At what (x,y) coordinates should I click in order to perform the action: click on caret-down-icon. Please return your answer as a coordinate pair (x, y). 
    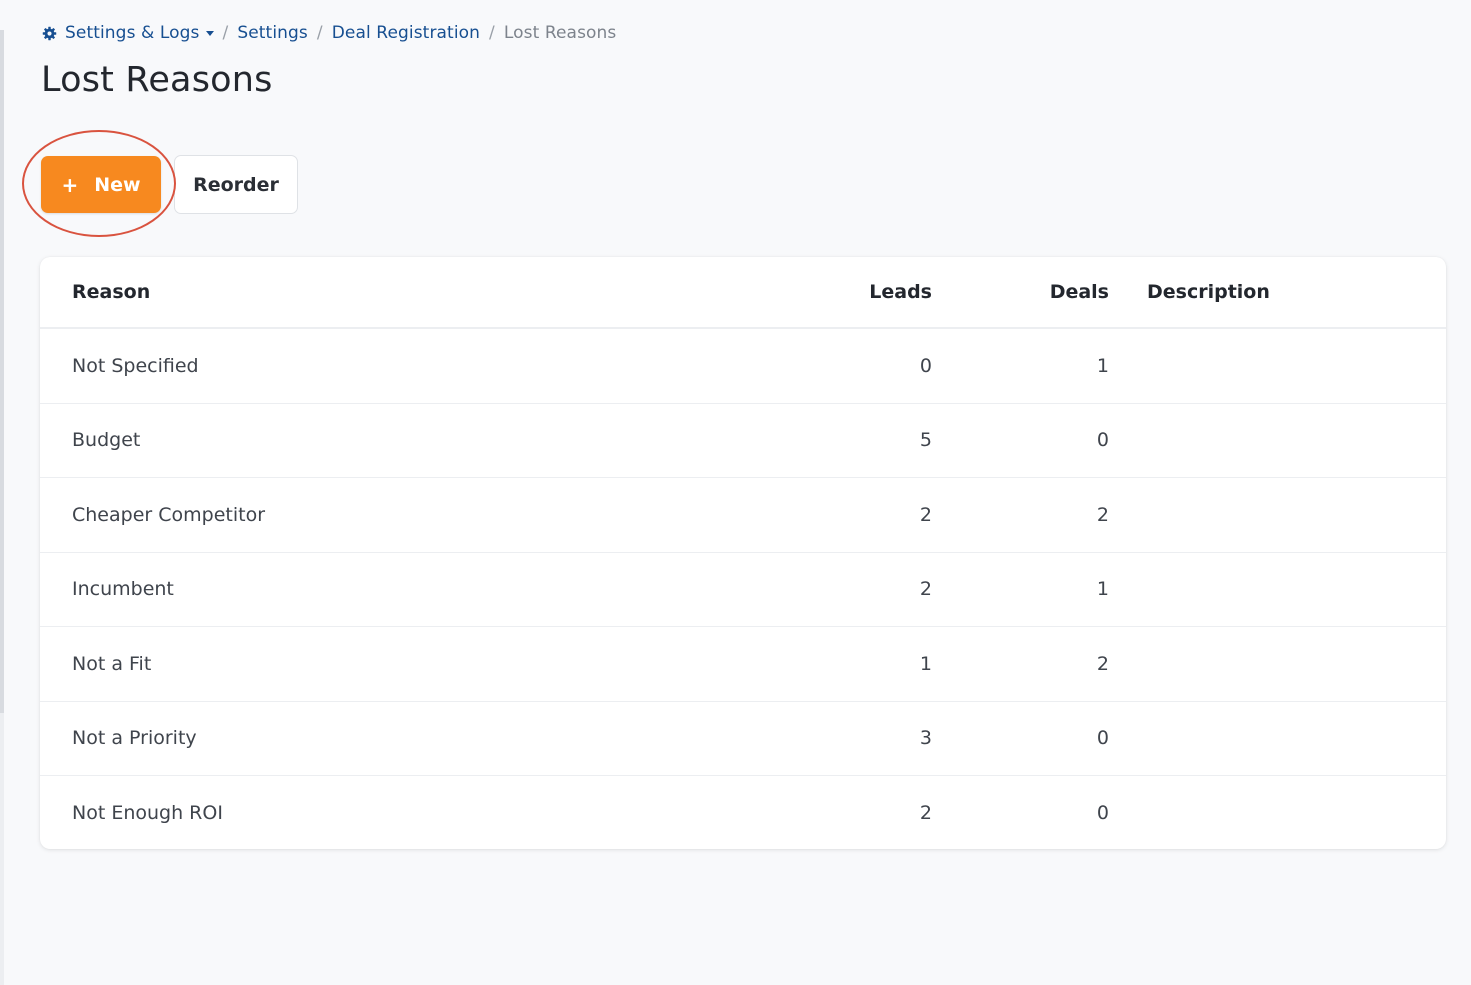
    Looking at the image, I should click on (209, 33).